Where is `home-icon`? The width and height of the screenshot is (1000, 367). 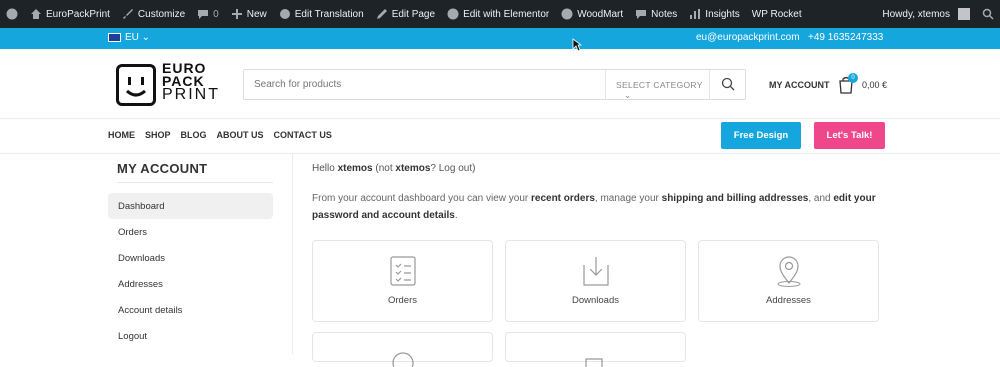
home-icon is located at coordinates (36, 14).